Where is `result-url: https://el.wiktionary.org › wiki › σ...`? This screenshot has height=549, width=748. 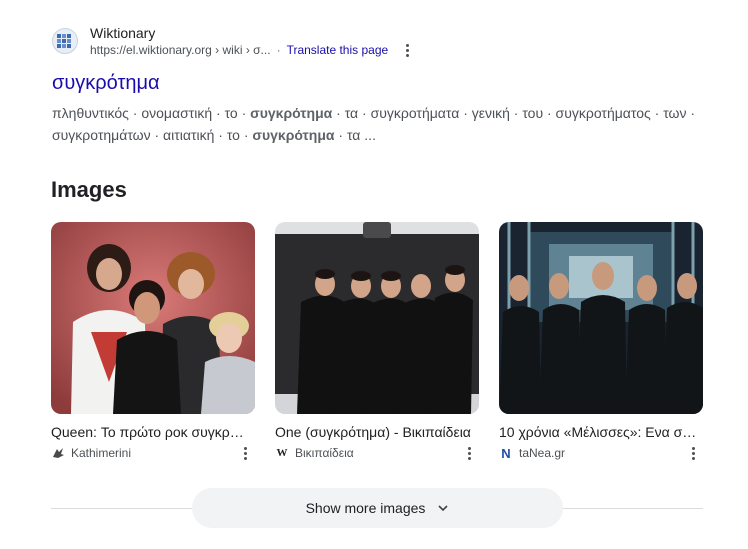
result-url: https://el.wiktionary.org › wiki › σ... is located at coordinates (180, 50).